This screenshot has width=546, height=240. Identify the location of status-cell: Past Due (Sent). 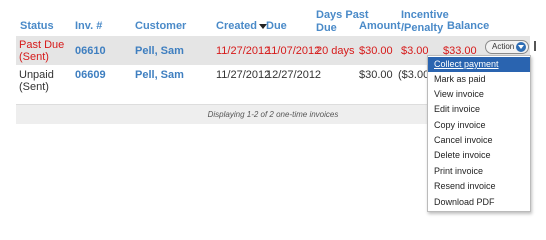
(41, 51).